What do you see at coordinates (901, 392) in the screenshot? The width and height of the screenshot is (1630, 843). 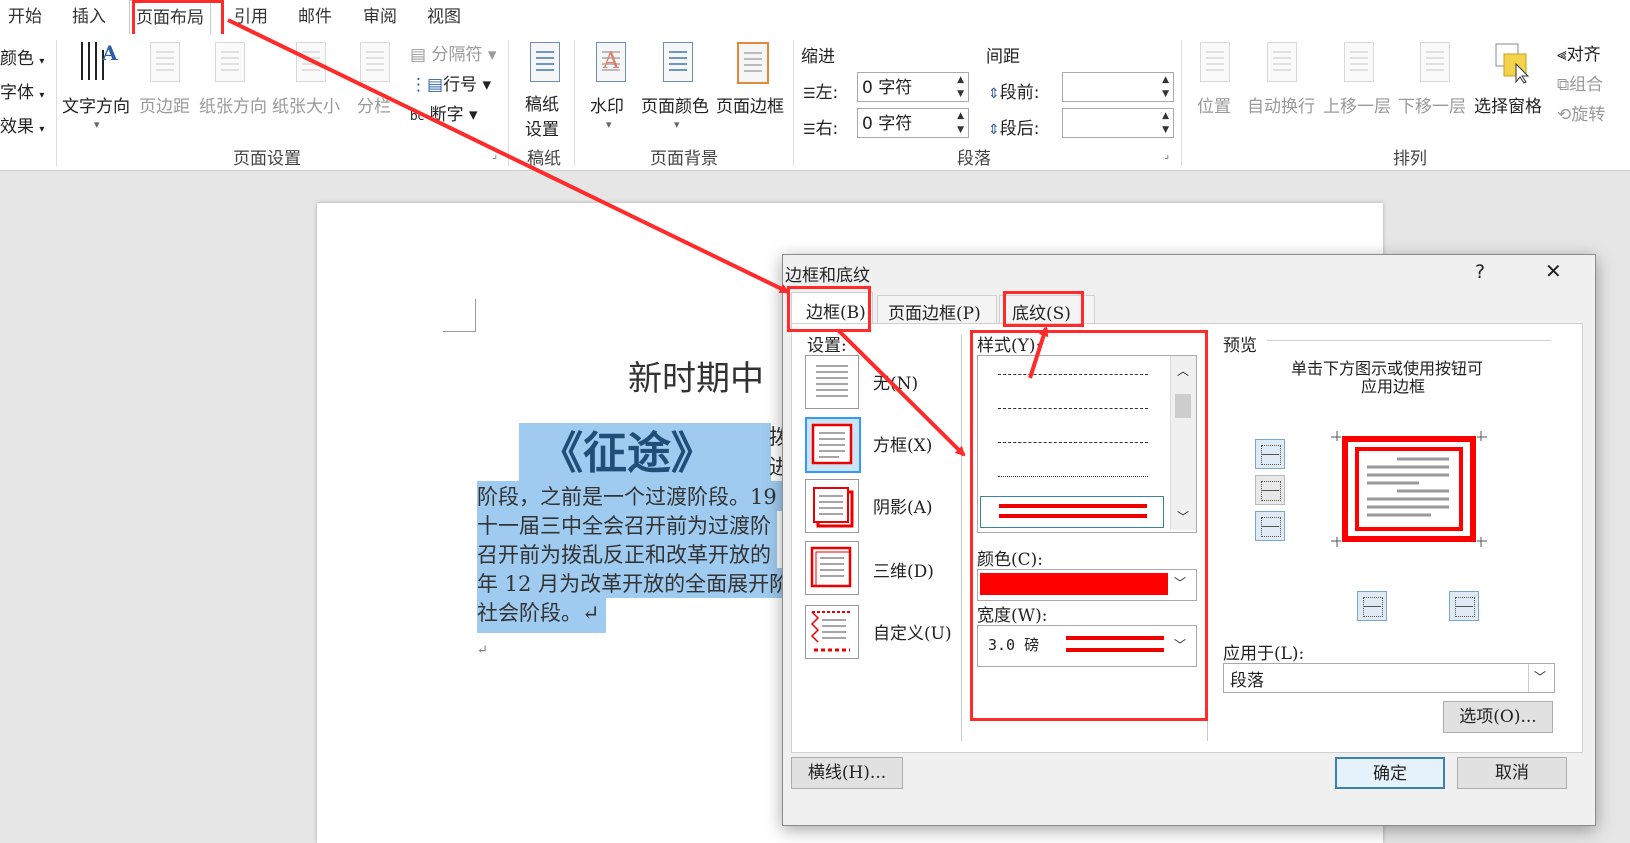 I see `arrow-to-style-options` at bounding box center [901, 392].